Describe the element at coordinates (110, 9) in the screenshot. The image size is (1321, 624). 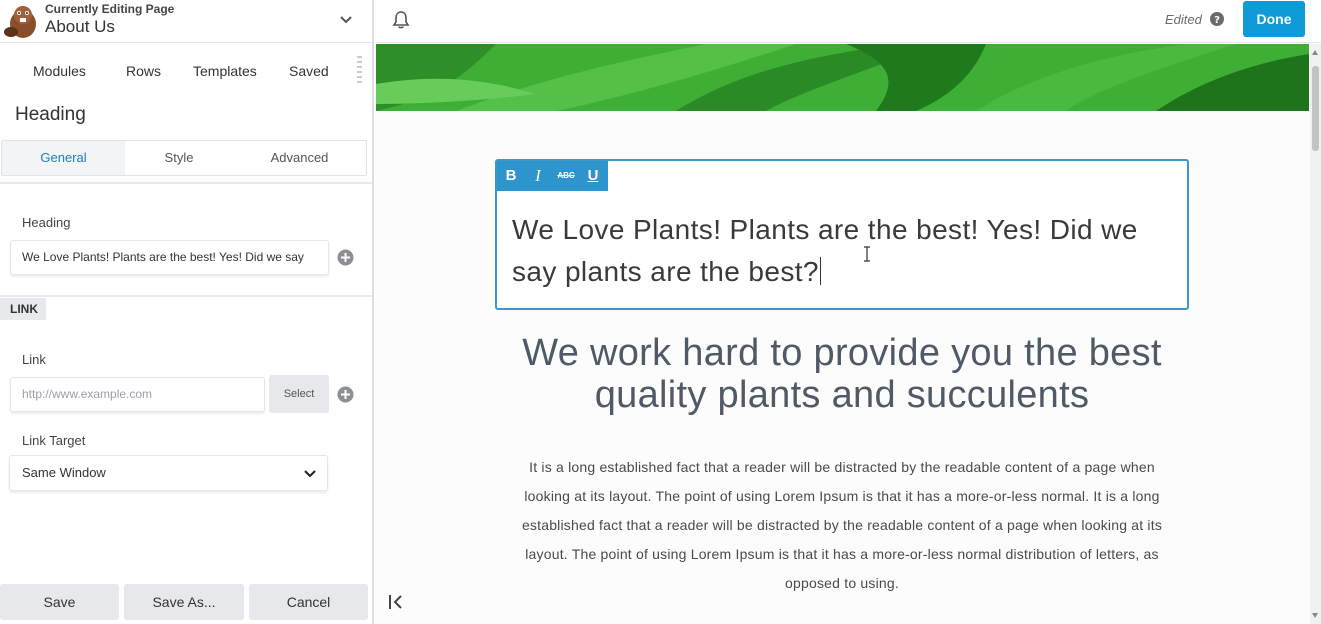
I see `editing-label: Currently Editing Page` at that location.